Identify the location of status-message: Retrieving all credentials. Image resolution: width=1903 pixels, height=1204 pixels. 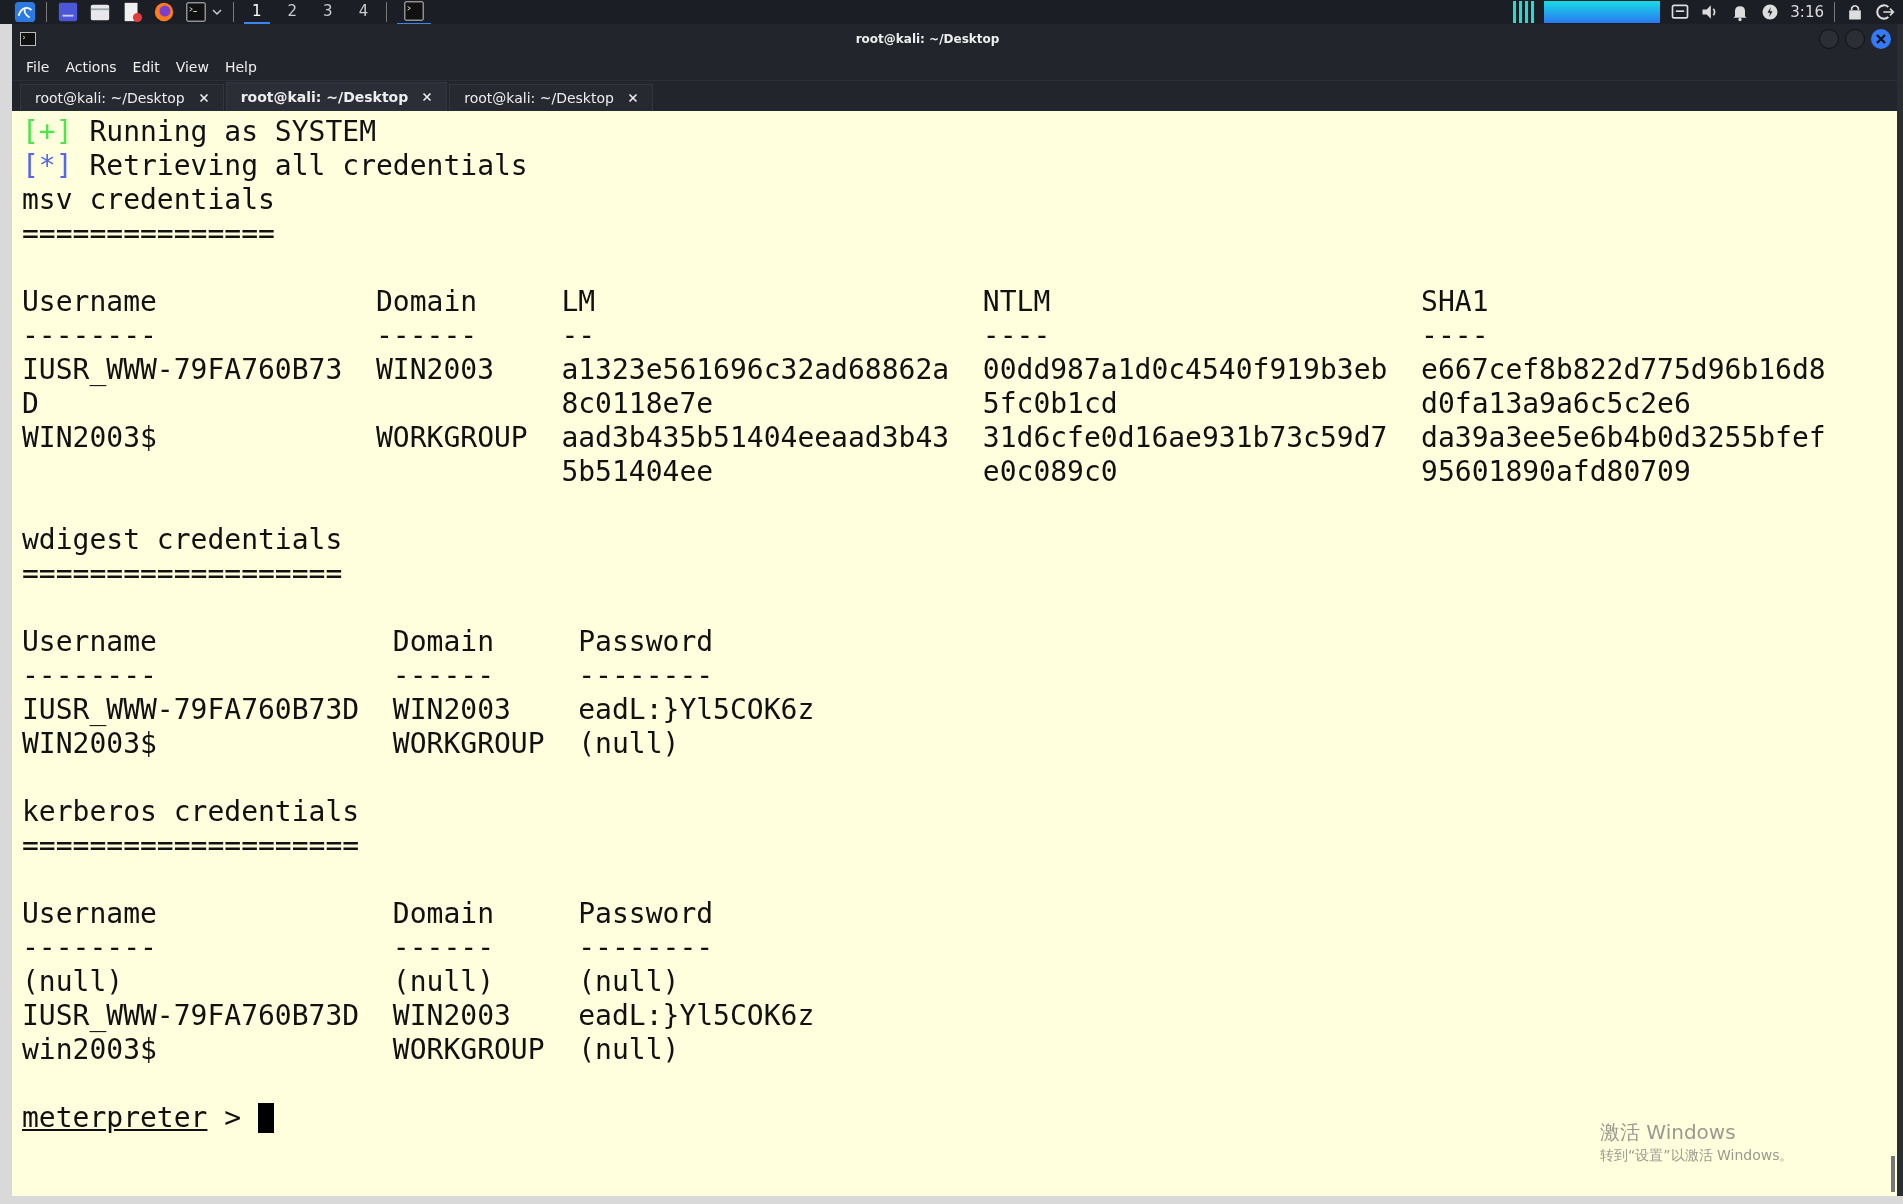
(308, 165).